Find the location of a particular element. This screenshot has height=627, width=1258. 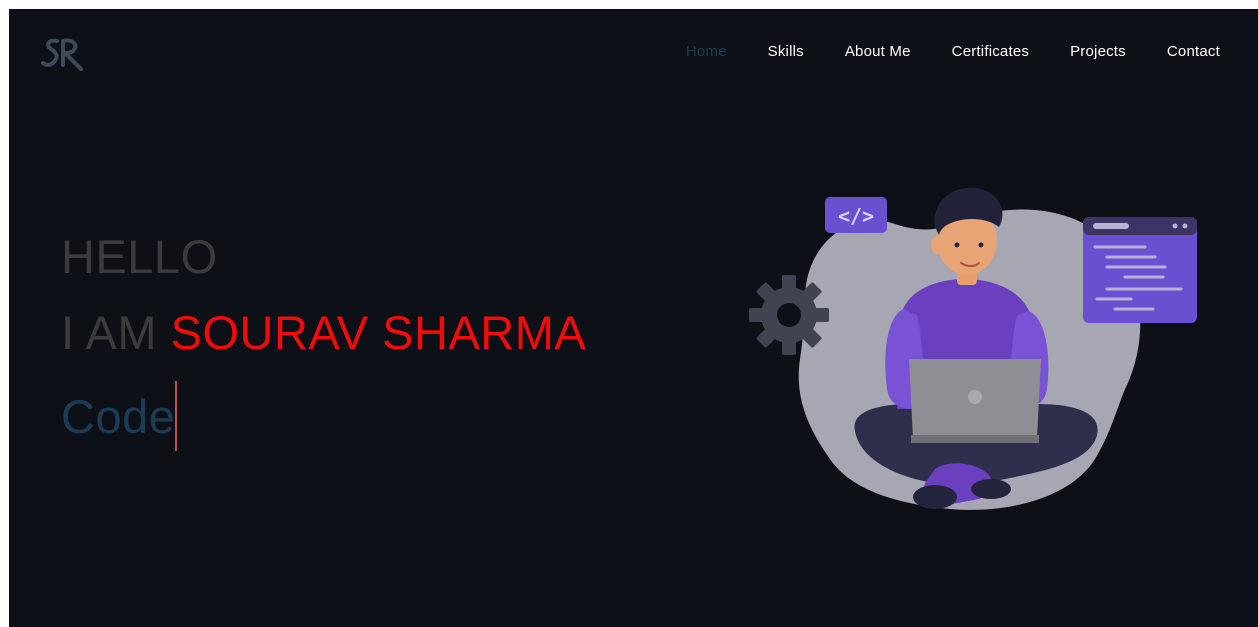

nav-link-contact: Contact is located at coordinates (1193, 51).